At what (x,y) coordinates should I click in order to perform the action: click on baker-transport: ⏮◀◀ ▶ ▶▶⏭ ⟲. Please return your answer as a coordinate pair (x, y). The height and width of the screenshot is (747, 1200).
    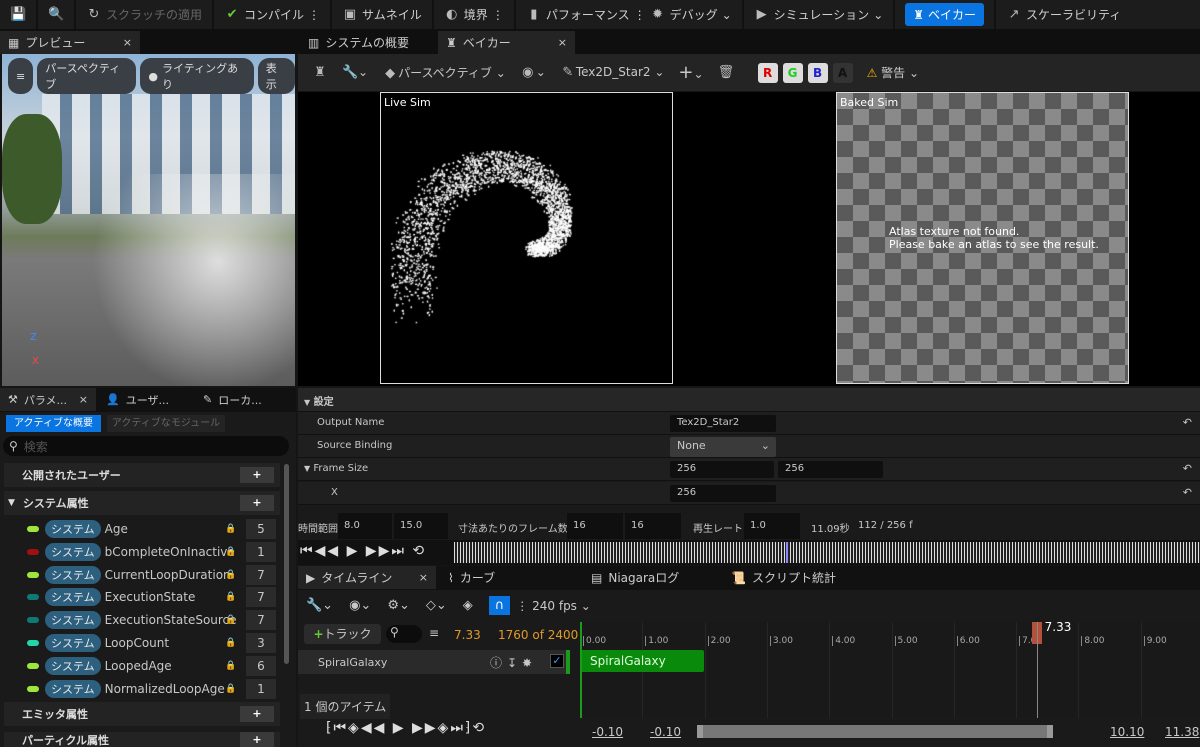
    Looking at the image, I should click on (363, 551).